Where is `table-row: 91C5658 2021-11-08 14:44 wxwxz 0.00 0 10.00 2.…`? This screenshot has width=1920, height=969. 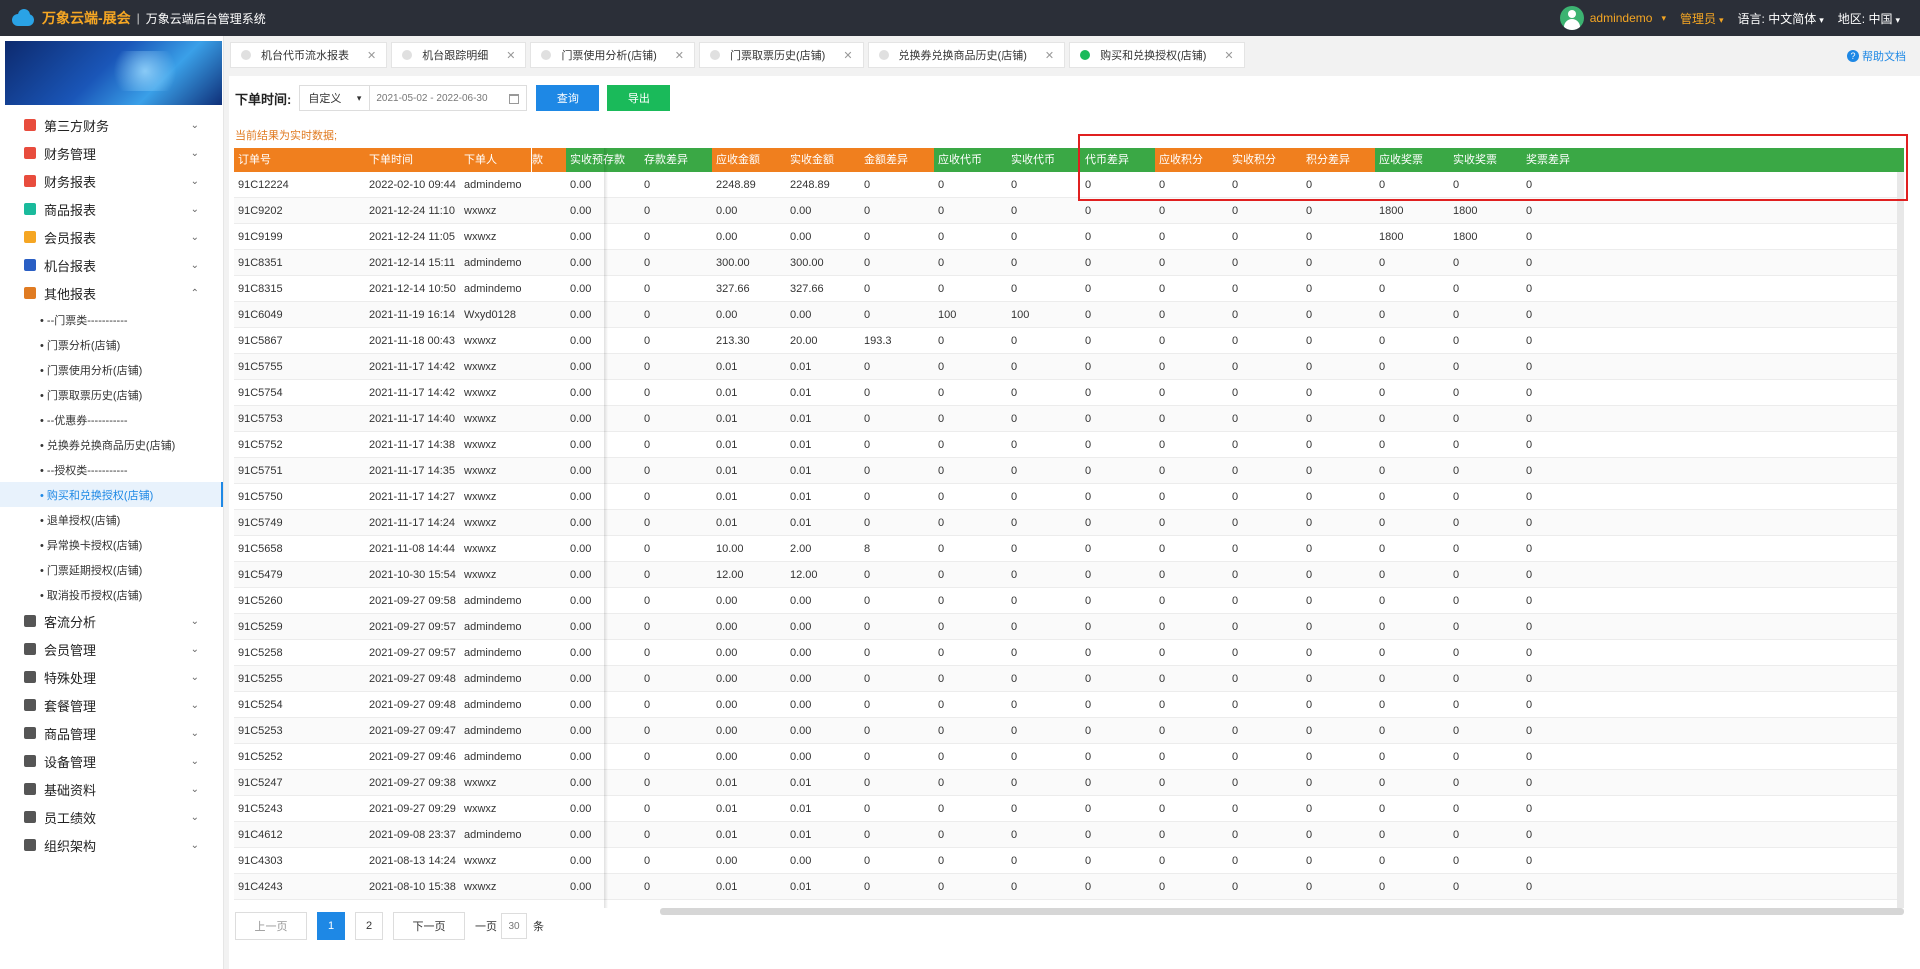
table-row: 91C5658 2021-11-08 14:44 wxwxz 0.00 0 10.00 2.… is located at coordinates (1069, 549).